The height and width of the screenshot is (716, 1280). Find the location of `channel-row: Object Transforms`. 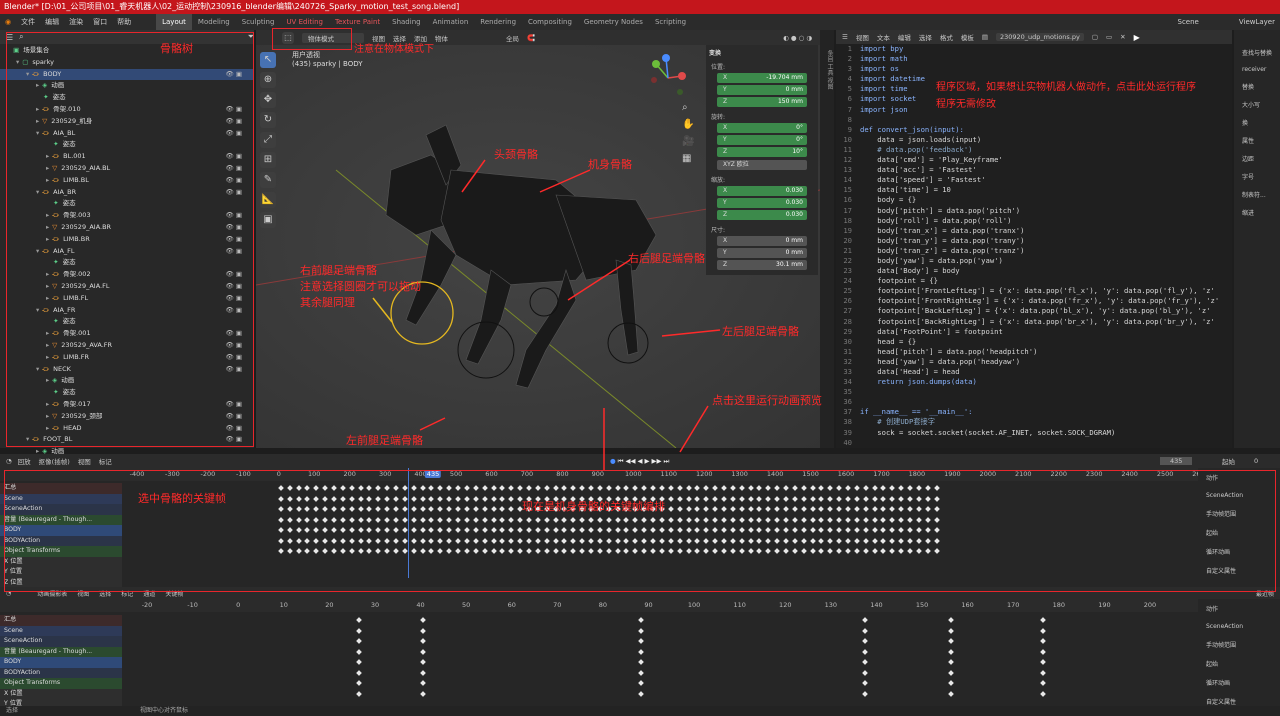

channel-row: Object Transforms is located at coordinates (61, 683).